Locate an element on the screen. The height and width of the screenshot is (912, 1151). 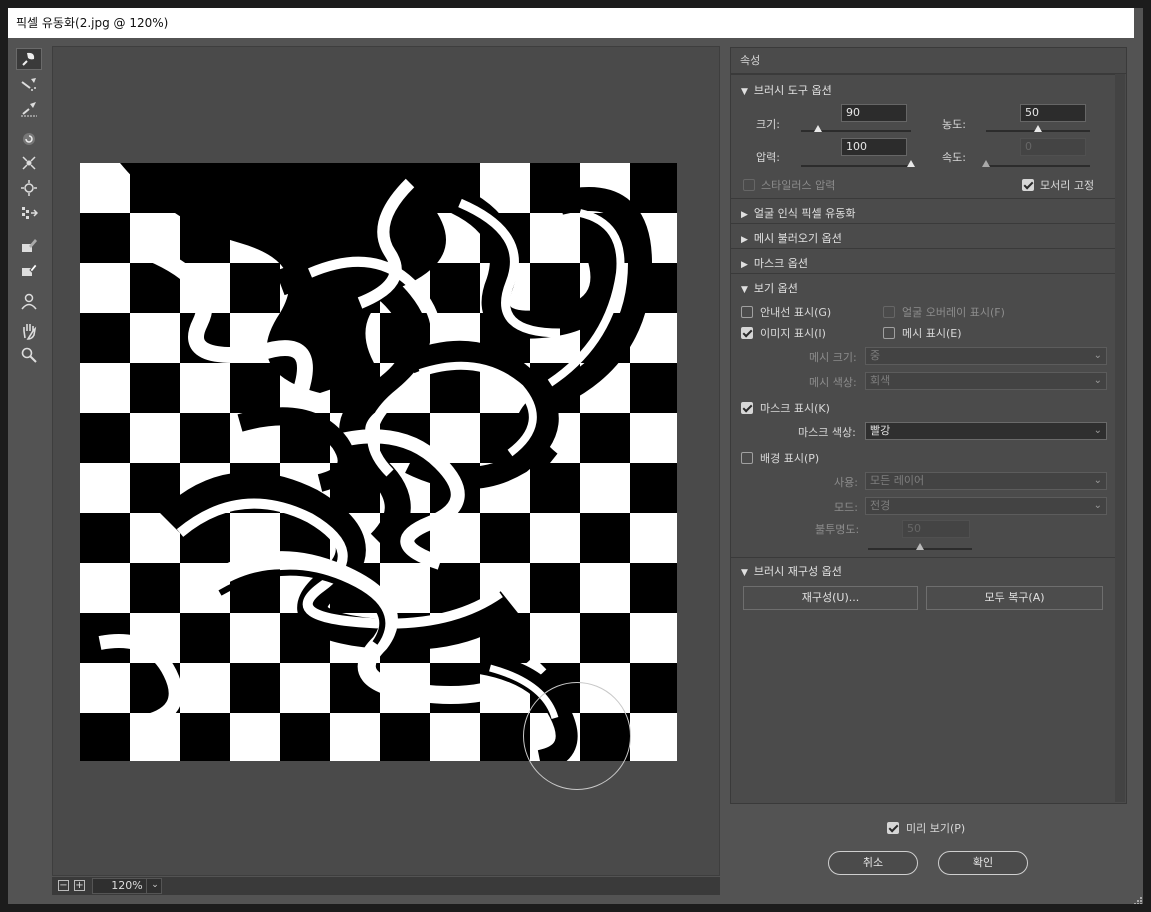
density-input: 50 is located at coordinates (1053, 113).